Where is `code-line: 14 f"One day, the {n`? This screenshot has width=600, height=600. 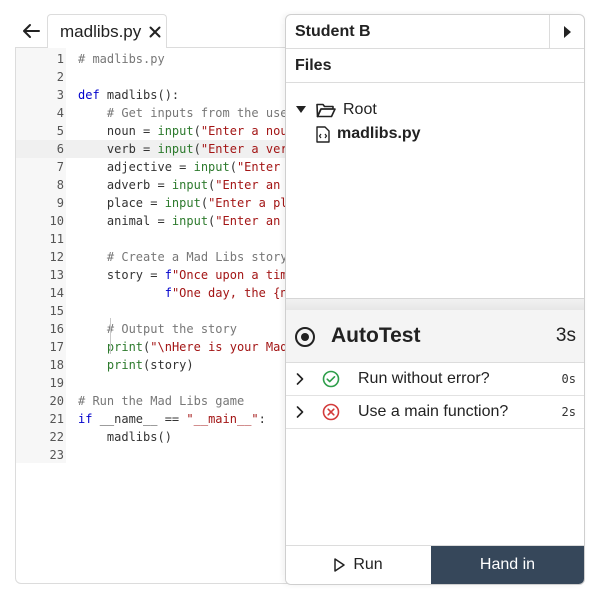
code-line: 14 f"One day, the {n is located at coordinates (160, 293).